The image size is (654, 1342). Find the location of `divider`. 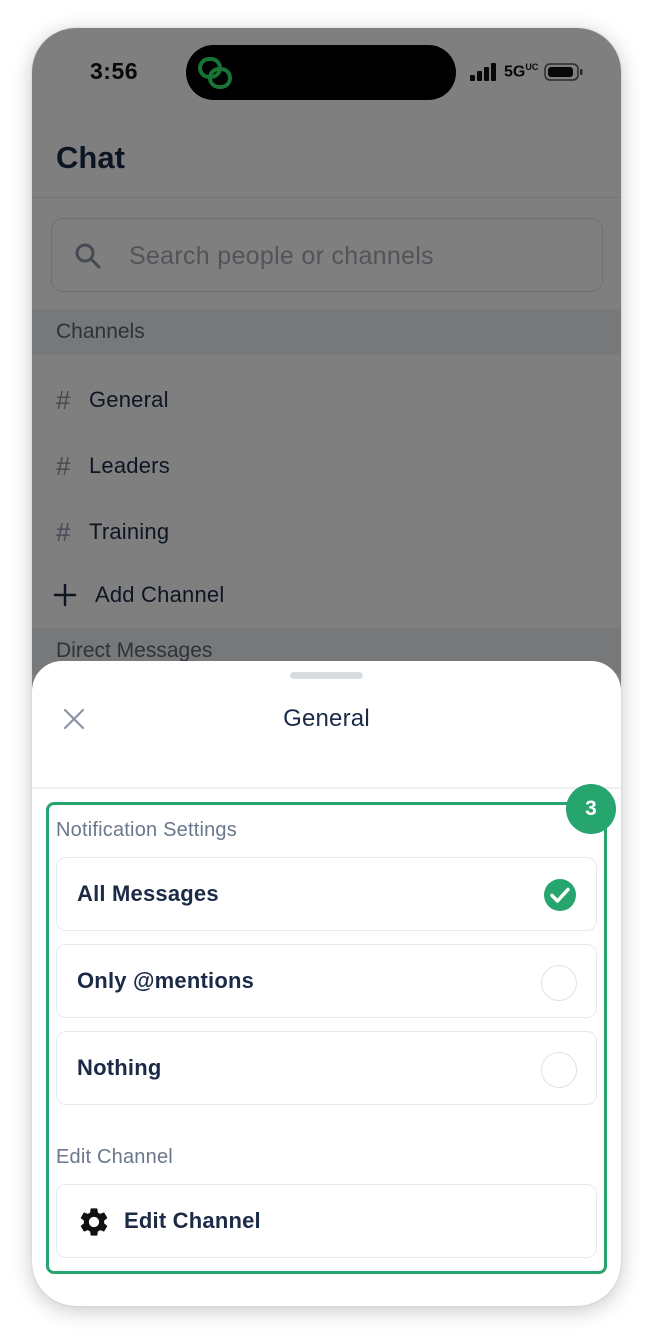

divider is located at coordinates (326, 788).